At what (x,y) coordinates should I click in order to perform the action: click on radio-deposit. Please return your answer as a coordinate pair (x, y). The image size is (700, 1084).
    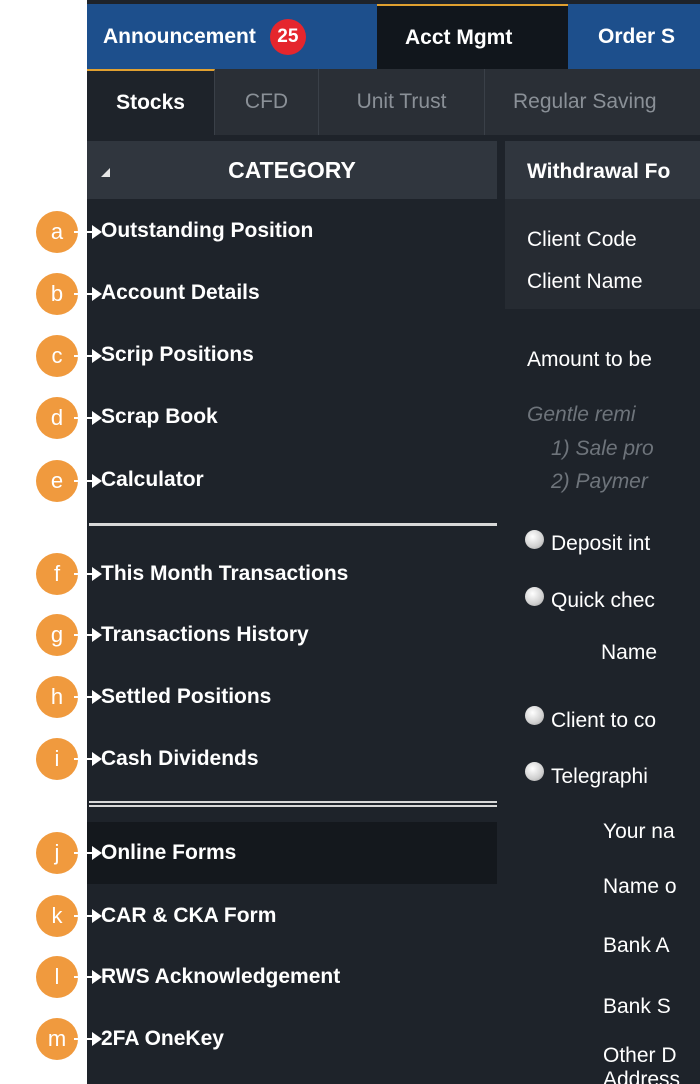
    Looking at the image, I should click on (534, 539).